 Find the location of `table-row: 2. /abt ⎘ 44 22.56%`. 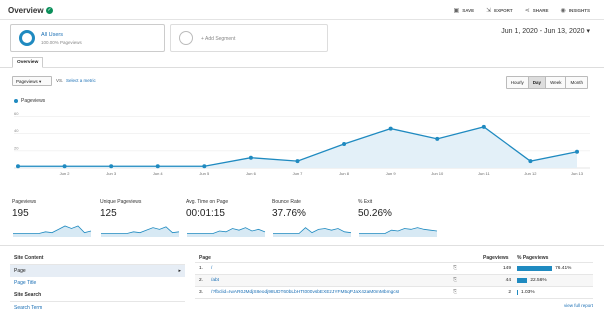

table-row: 2. /abt ⎘ 44 22.56% is located at coordinates (394, 280).